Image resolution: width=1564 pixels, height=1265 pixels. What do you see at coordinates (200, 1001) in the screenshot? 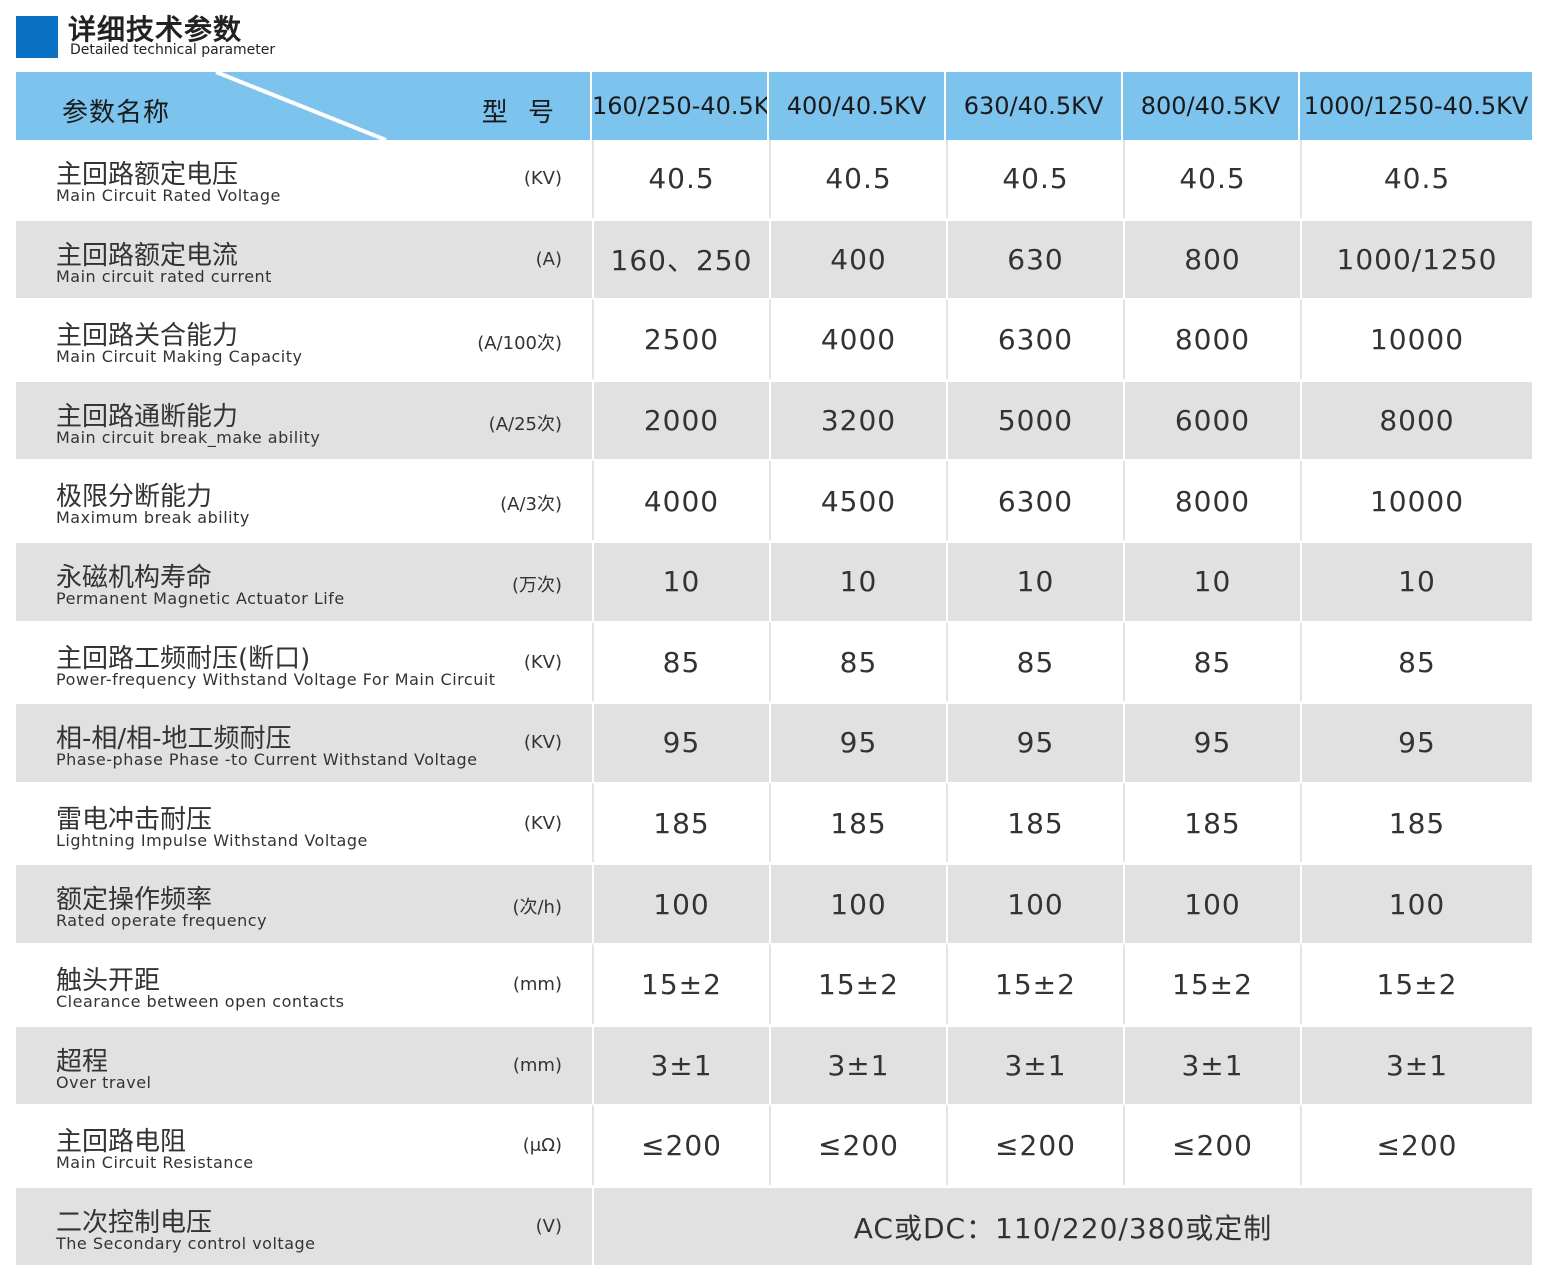
I see `param-name-en: Clearance between open contacts` at bounding box center [200, 1001].